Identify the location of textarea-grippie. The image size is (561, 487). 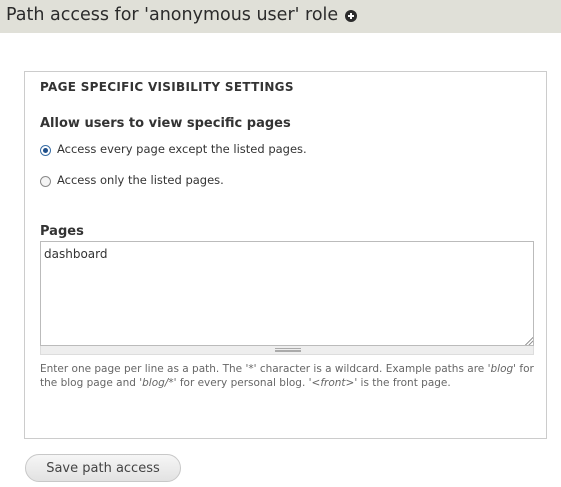
(287, 350).